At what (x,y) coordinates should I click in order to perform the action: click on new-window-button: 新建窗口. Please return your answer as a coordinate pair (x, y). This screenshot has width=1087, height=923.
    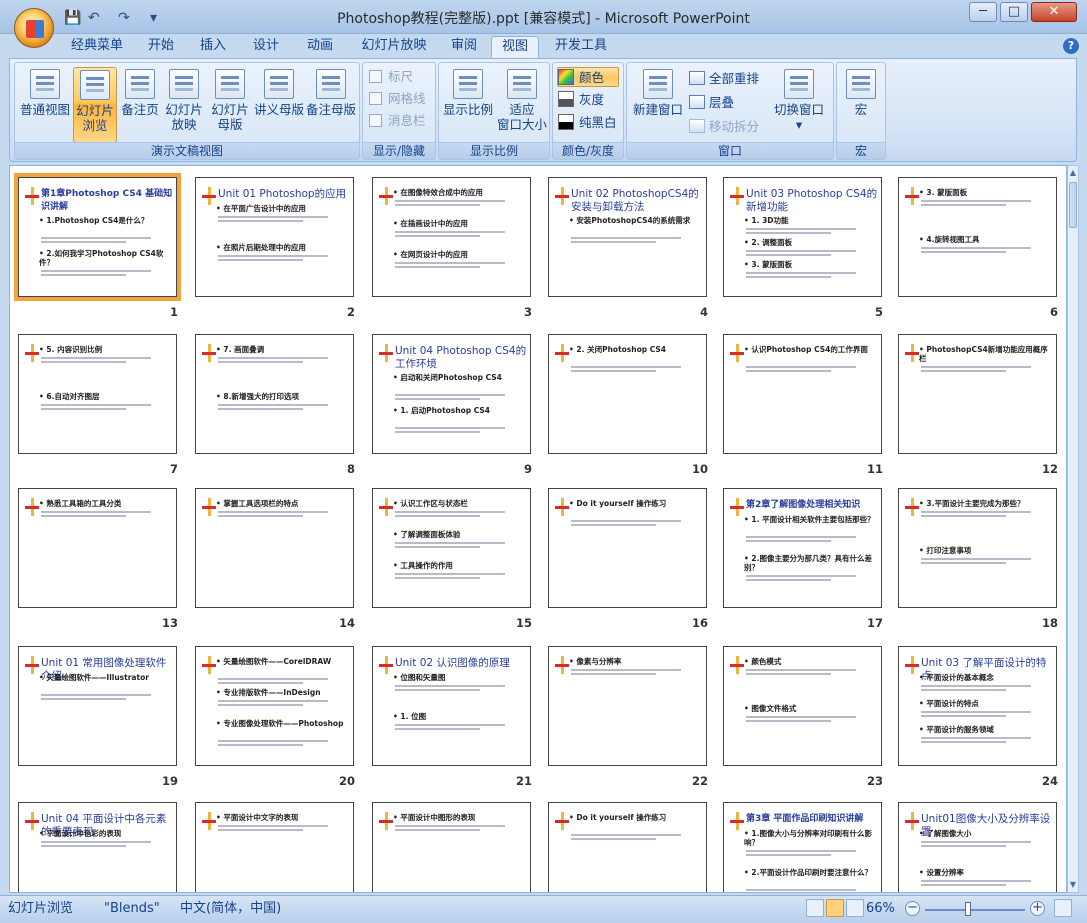
    Looking at the image, I should click on (658, 105).